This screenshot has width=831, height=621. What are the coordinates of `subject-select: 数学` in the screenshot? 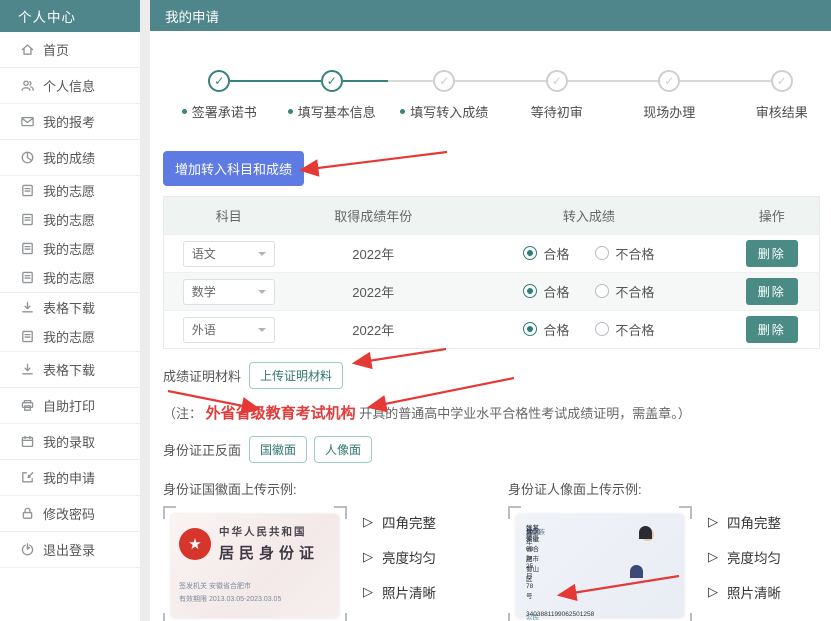 It's located at (228, 291).